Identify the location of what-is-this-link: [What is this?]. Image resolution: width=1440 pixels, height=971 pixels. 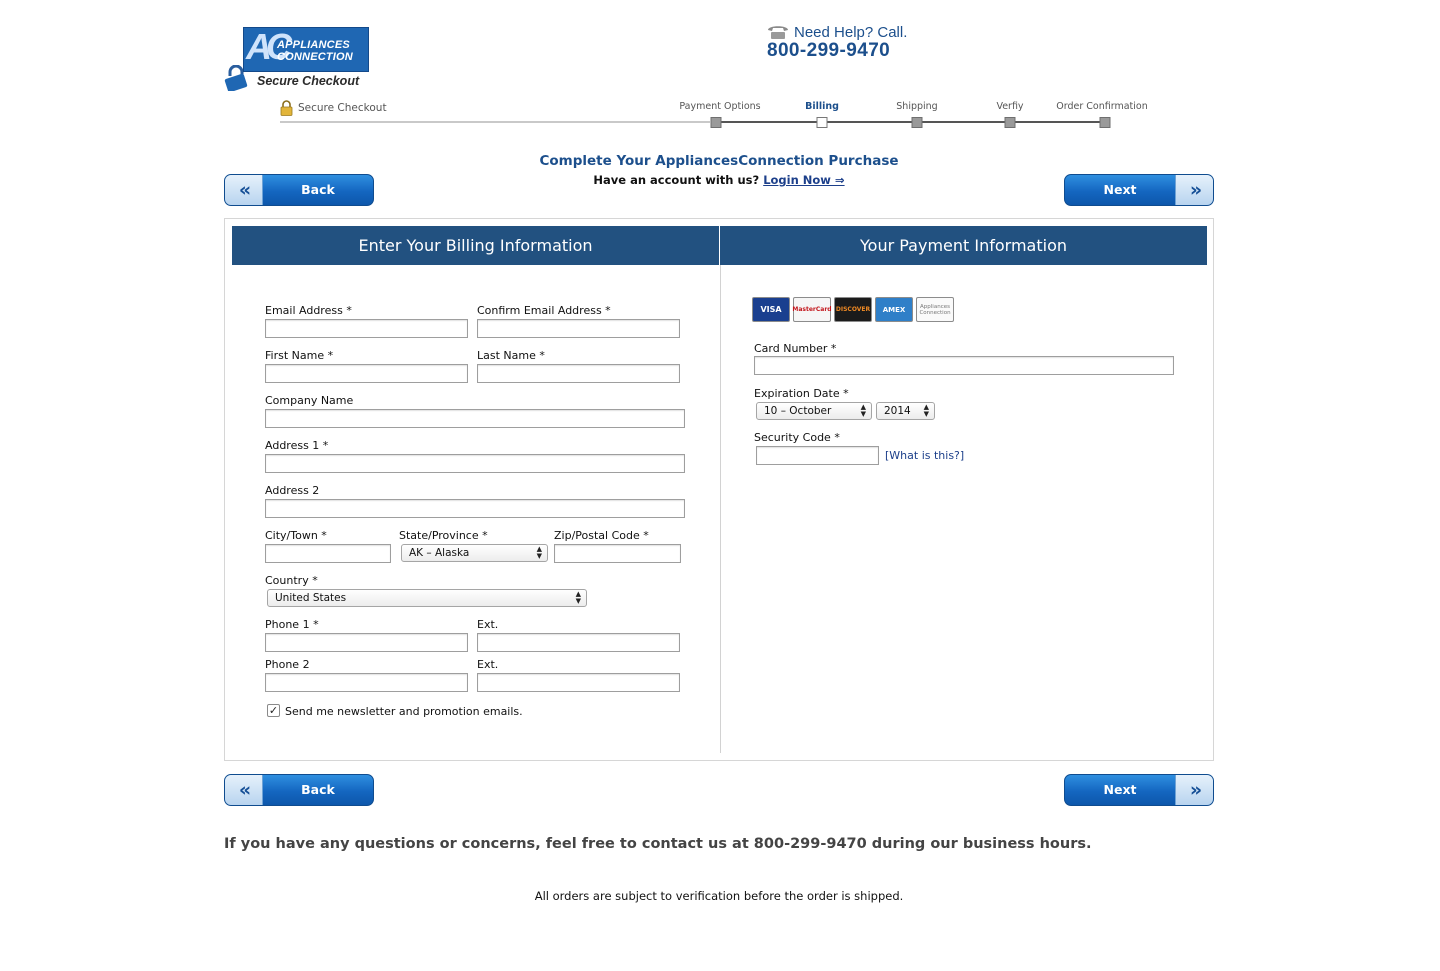
(924, 455).